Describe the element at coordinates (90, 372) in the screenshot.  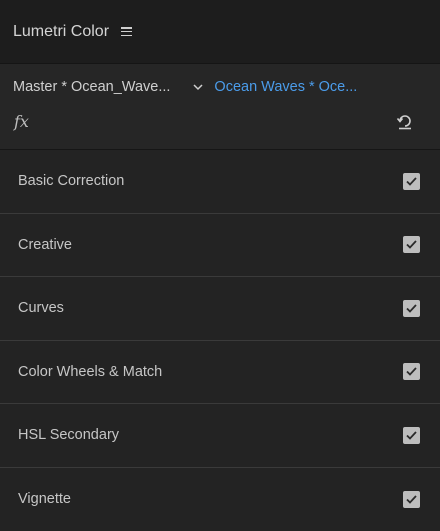
I see `section-label: Color Wheels & Match` at that location.